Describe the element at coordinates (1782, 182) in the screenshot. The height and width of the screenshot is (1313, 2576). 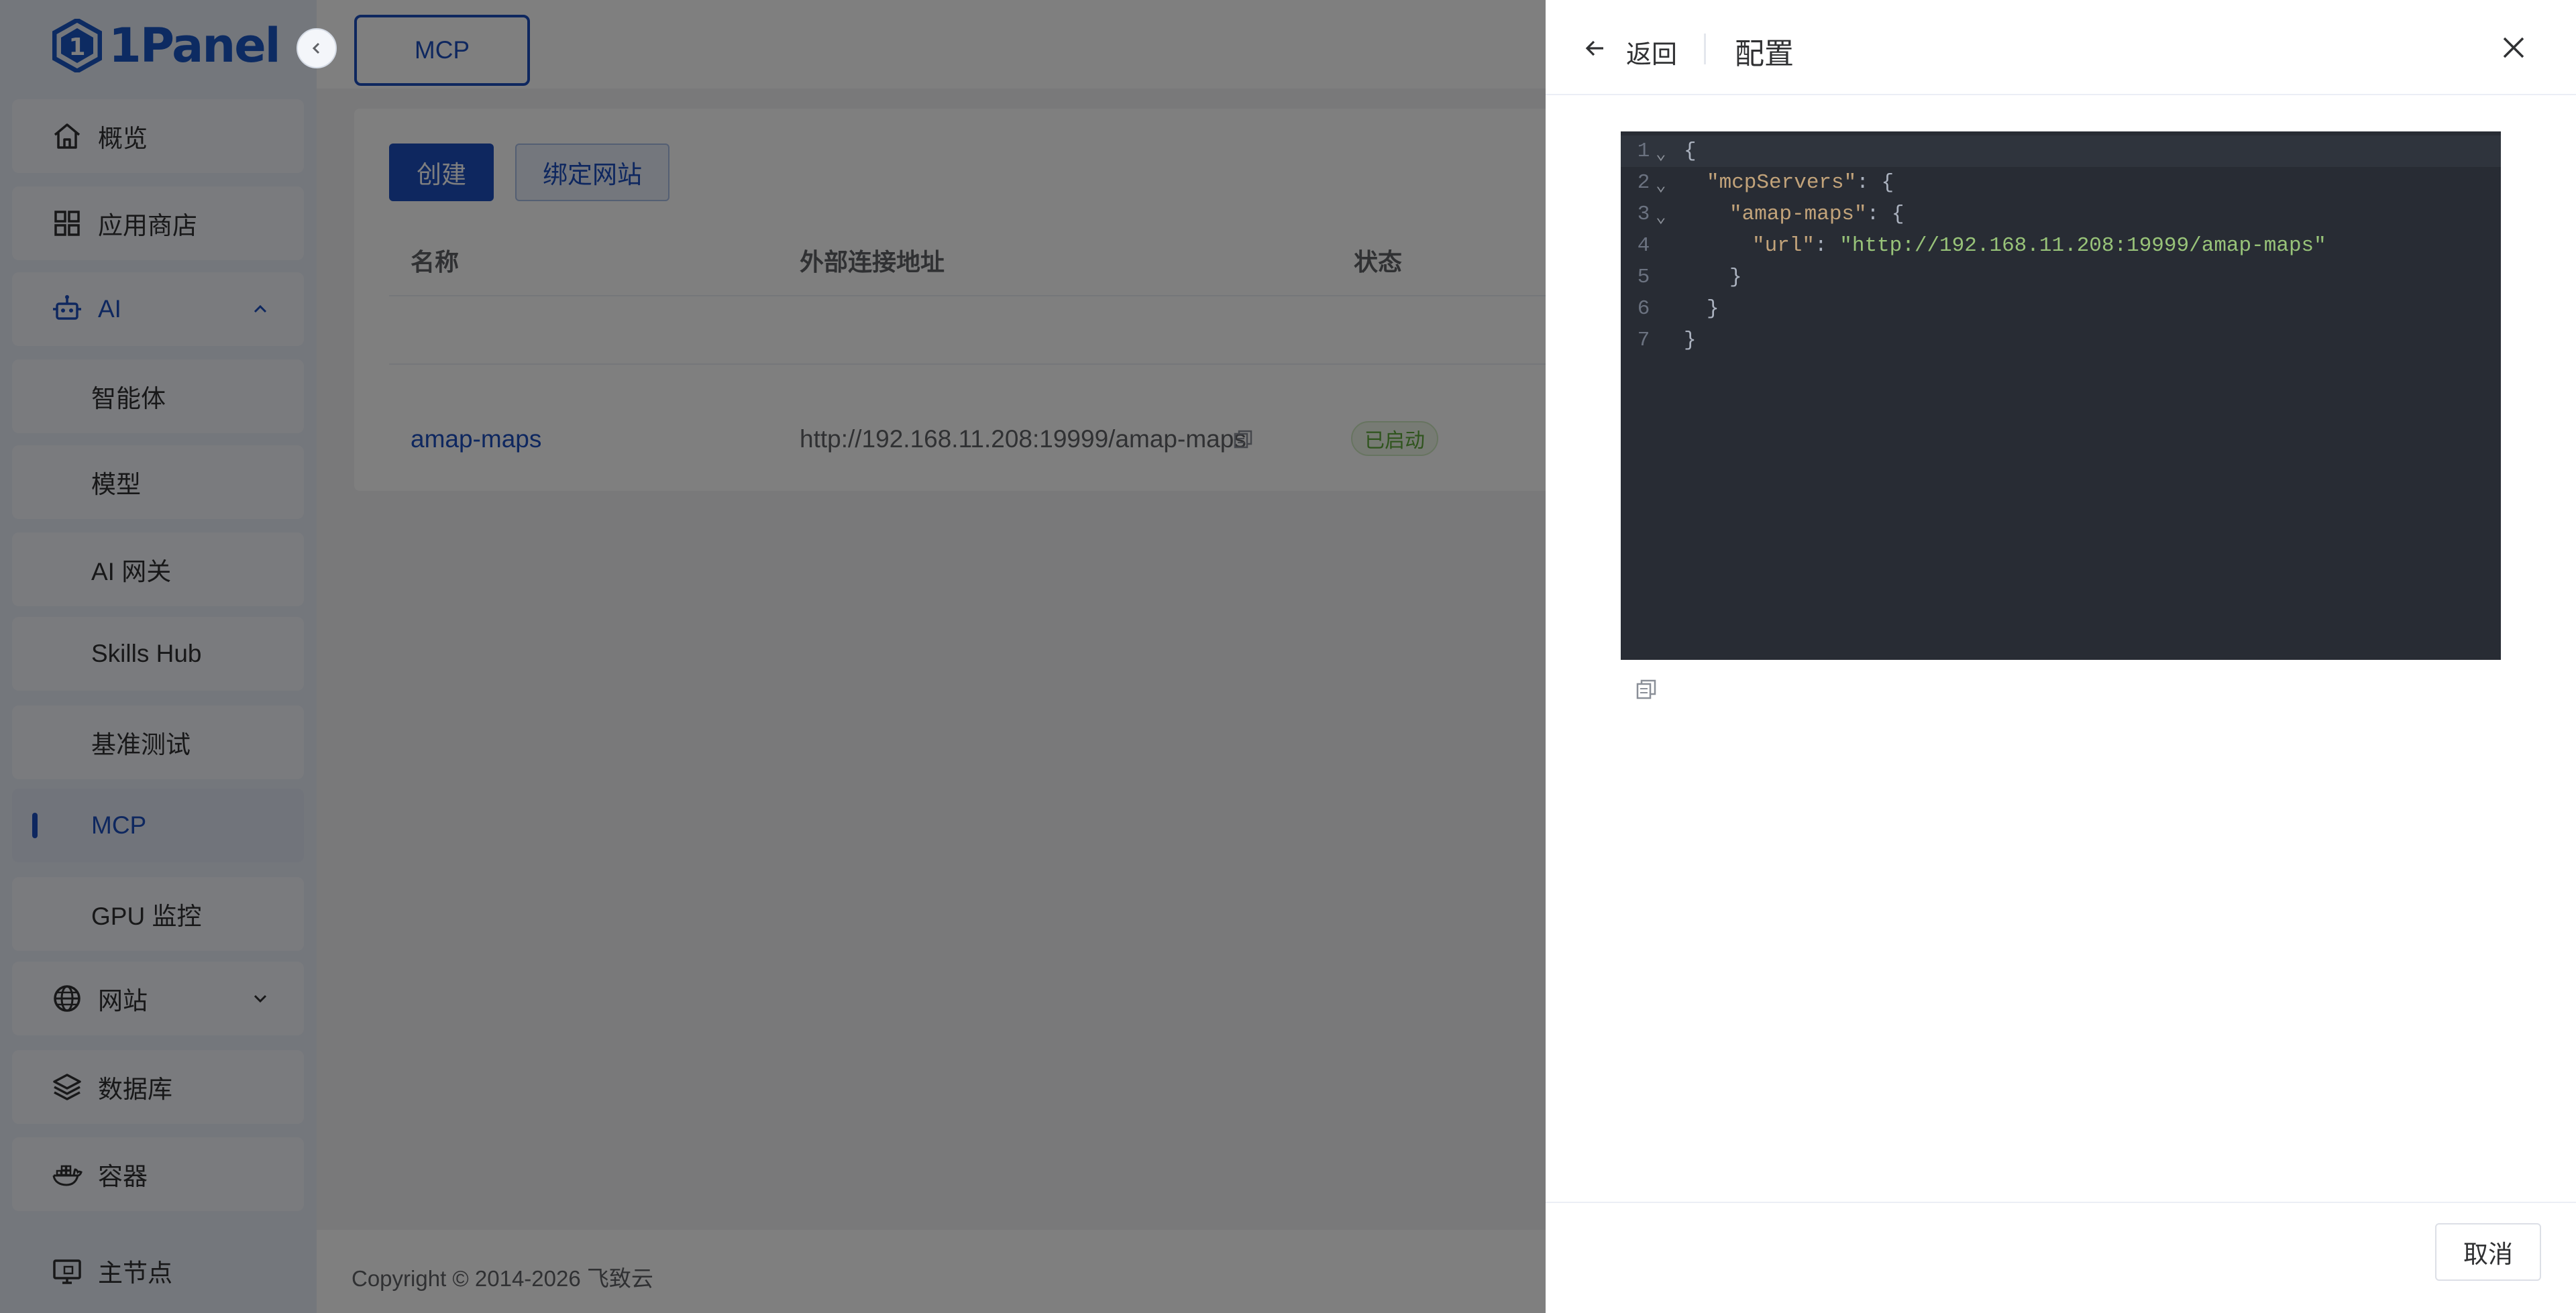
I see `json-key: "mcpServers"` at that location.